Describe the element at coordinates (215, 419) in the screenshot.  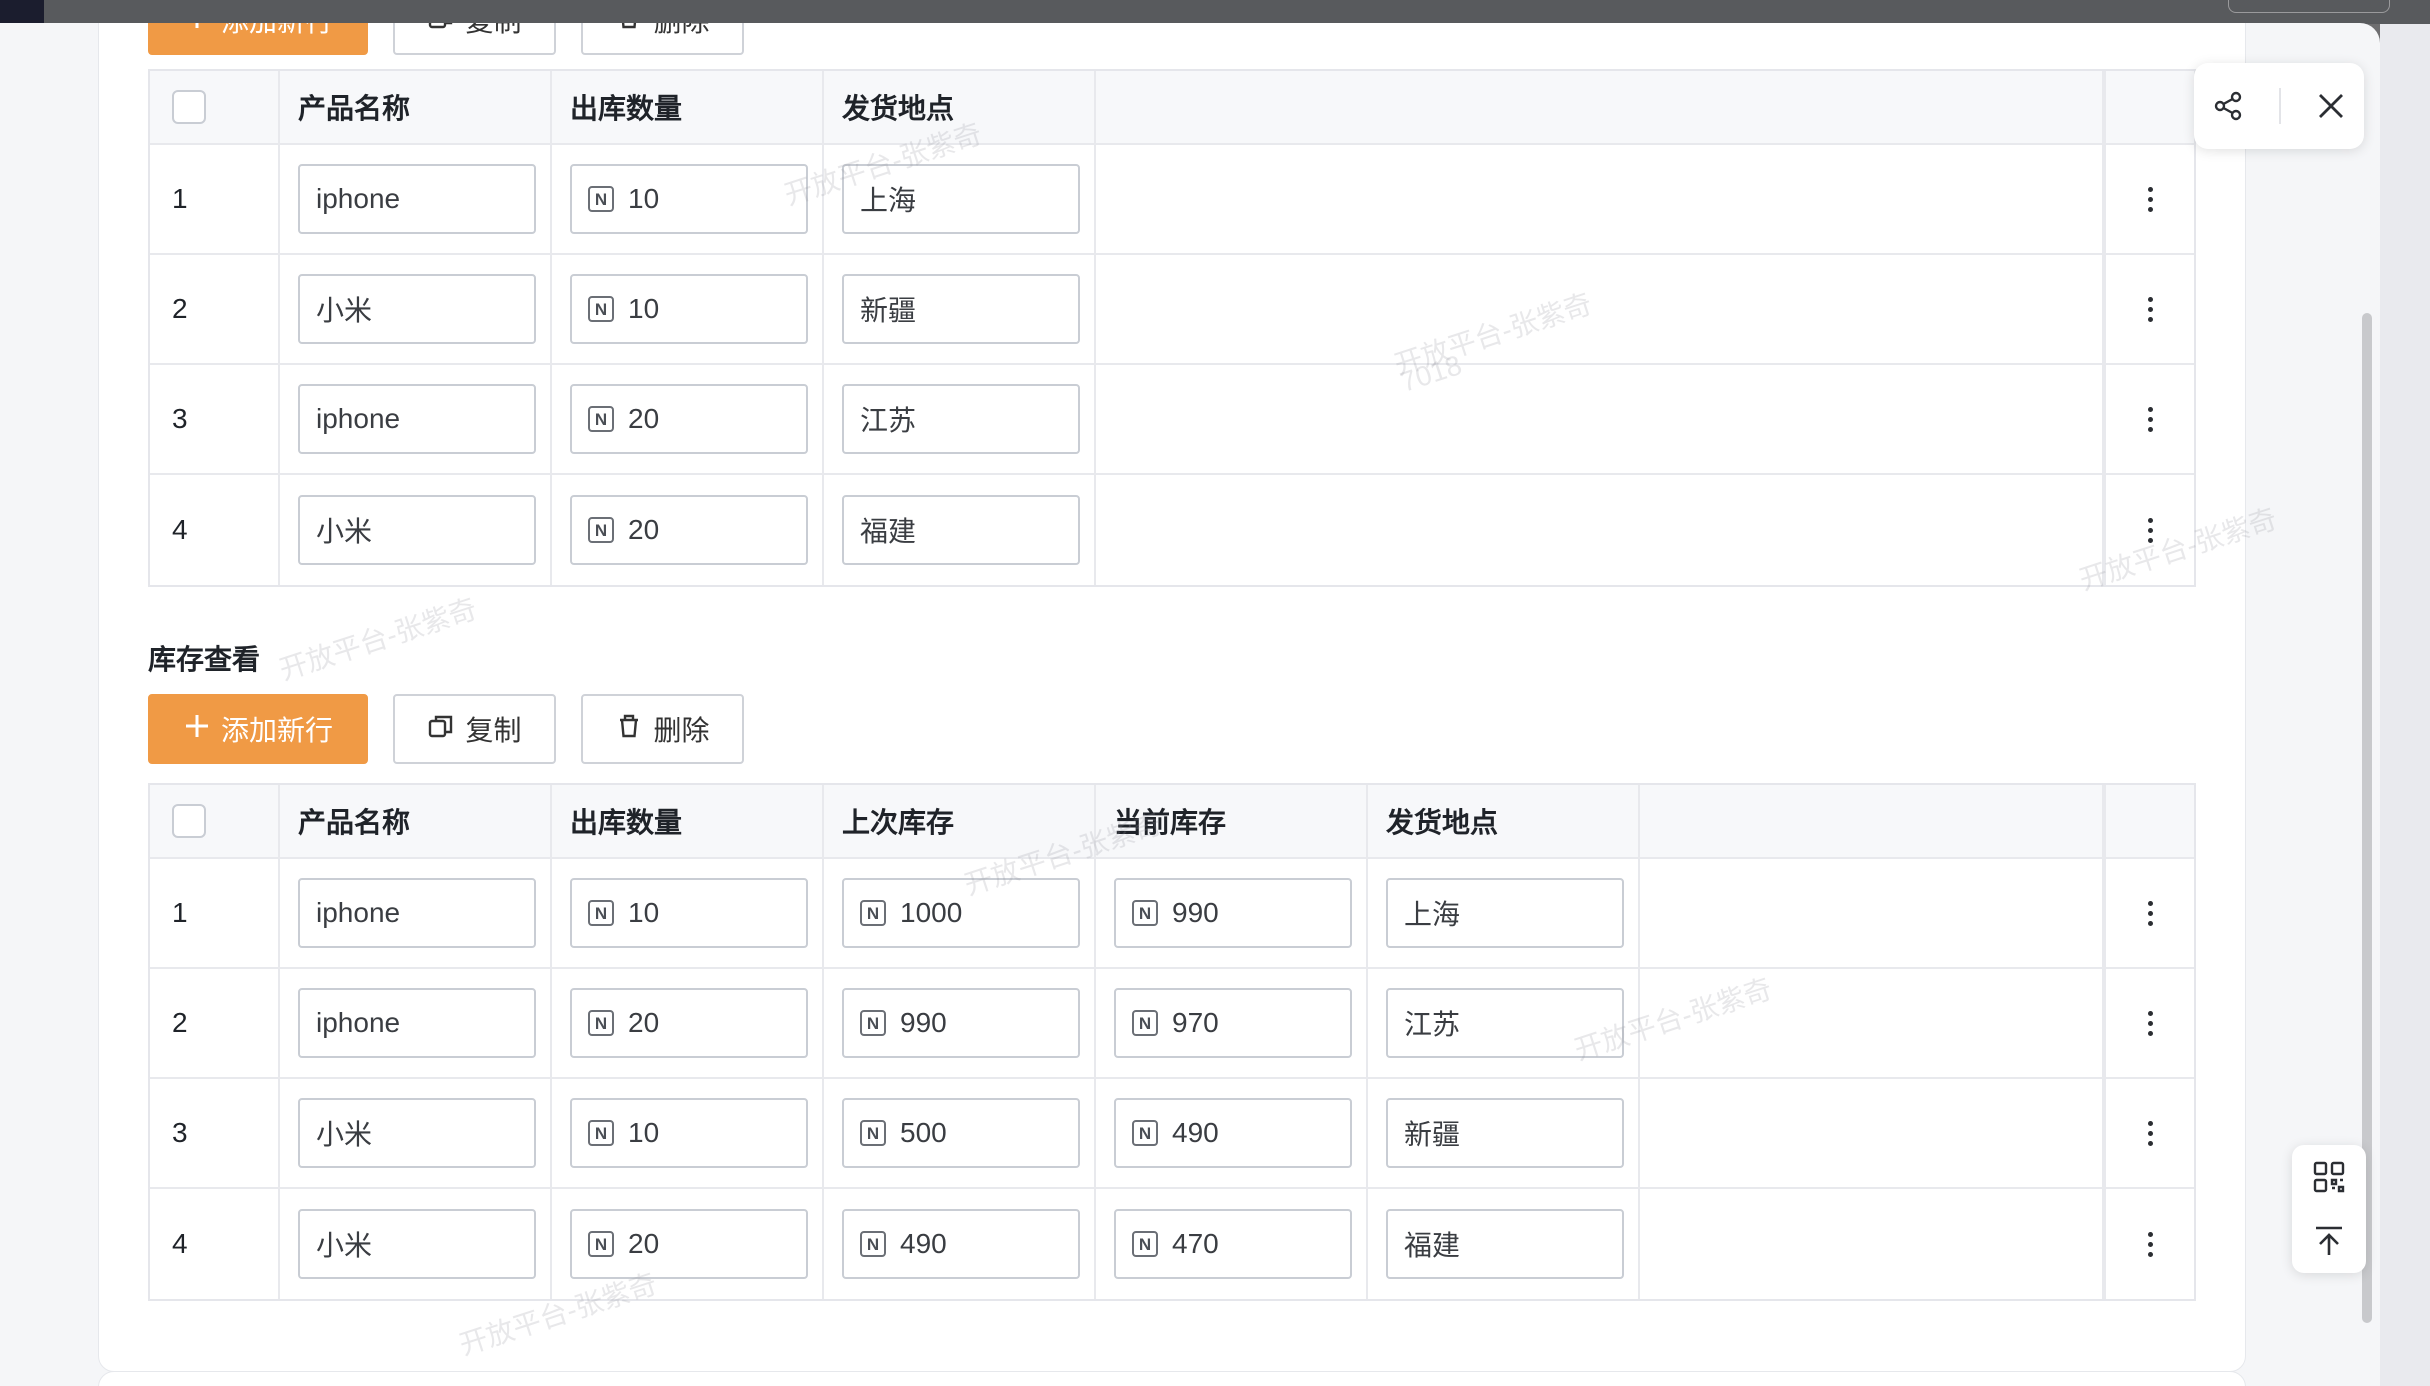
I see `row-index: 3` at that location.